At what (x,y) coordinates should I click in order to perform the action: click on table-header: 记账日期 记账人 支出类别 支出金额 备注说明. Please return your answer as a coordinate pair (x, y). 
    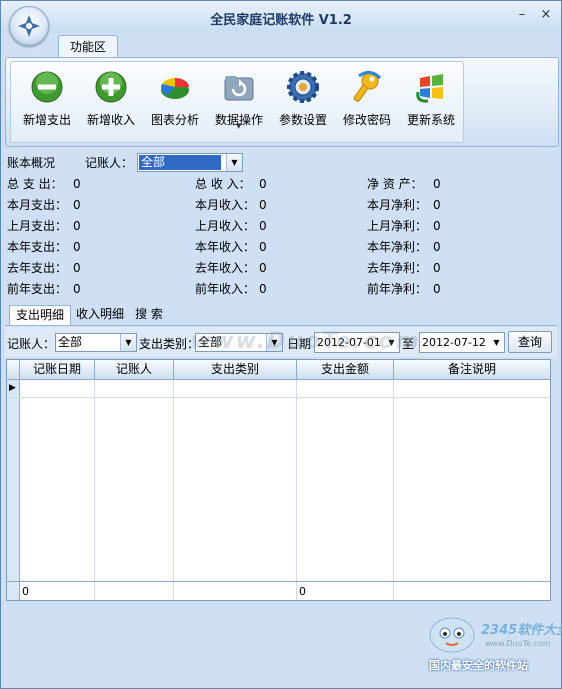
    Looking at the image, I should click on (278, 370).